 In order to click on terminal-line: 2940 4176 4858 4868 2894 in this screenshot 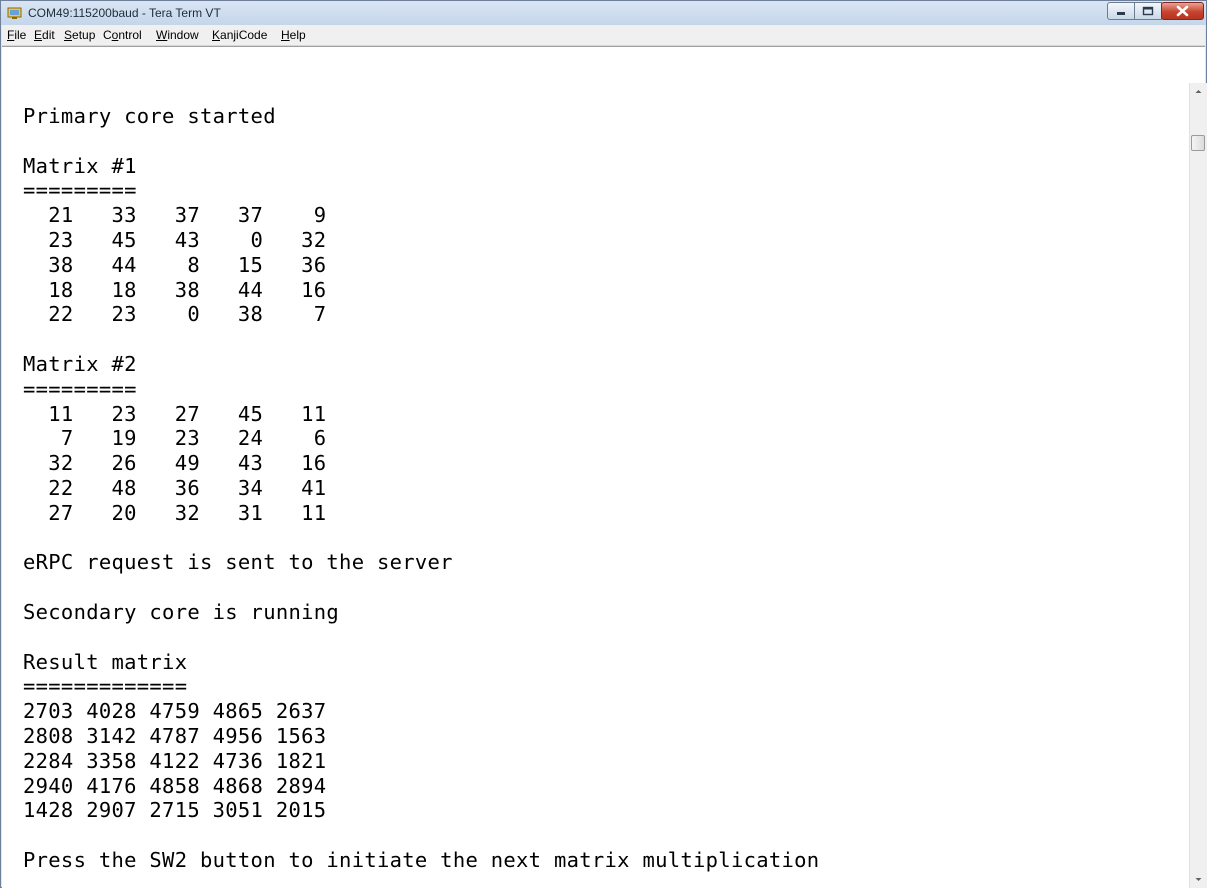, I will do `click(175, 785)`.